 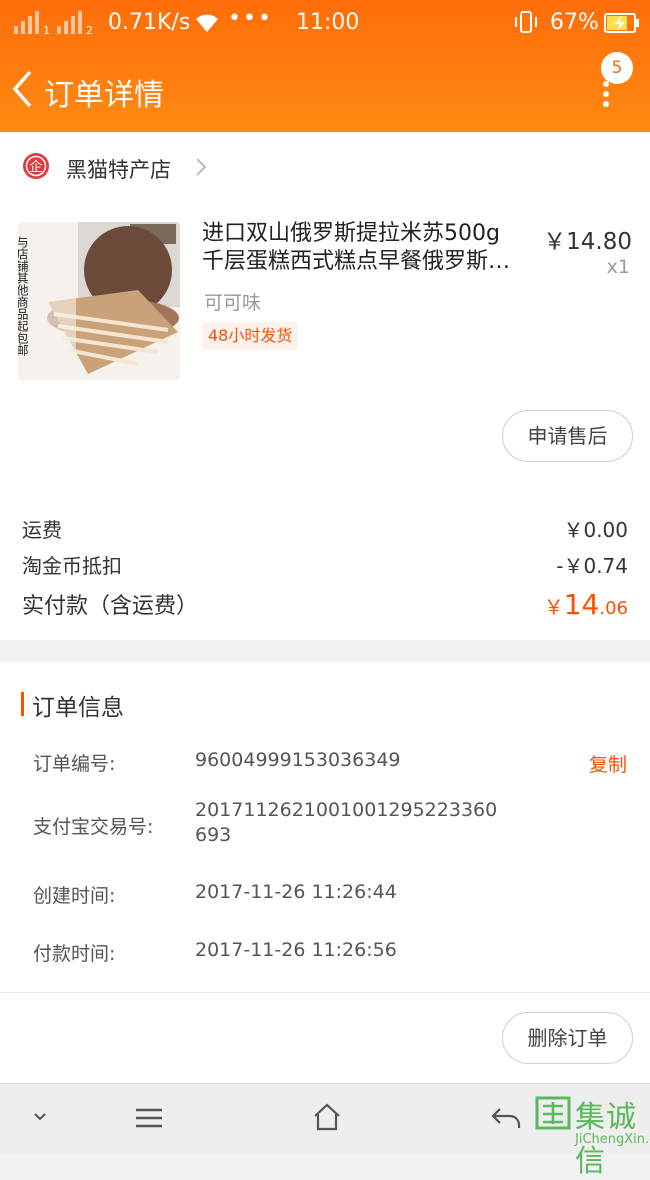 What do you see at coordinates (233, 303) in the screenshot?
I see `product-variant: 可可味` at bounding box center [233, 303].